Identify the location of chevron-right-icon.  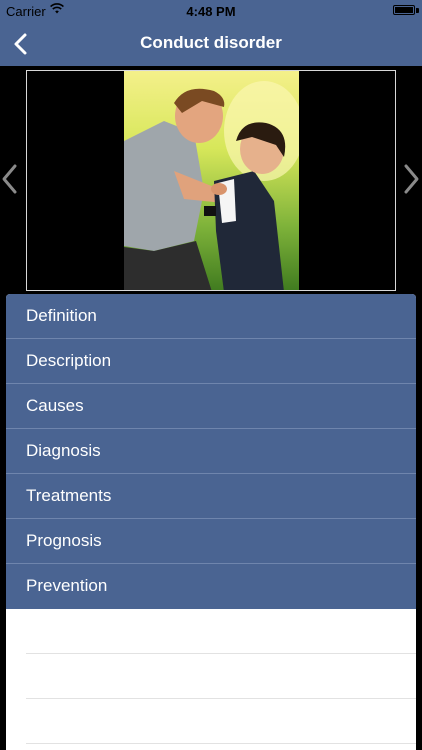
(411, 179).